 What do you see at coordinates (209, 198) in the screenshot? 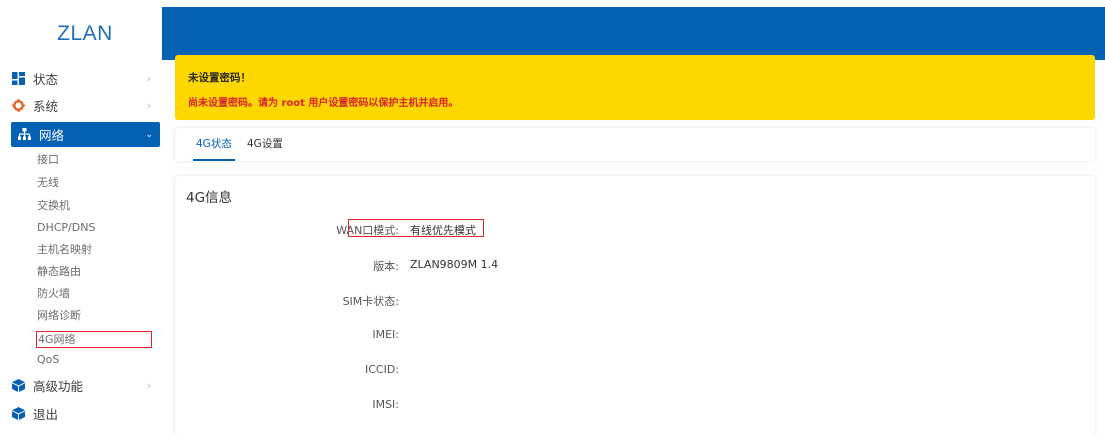
I see `panel-title: 4G信息` at bounding box center [209, 198].